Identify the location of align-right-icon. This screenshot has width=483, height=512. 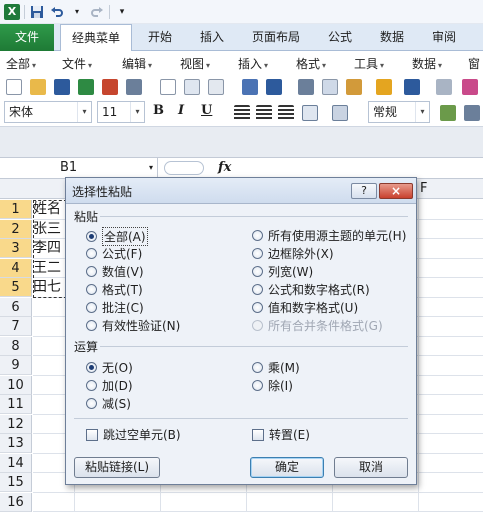
(286, 113).